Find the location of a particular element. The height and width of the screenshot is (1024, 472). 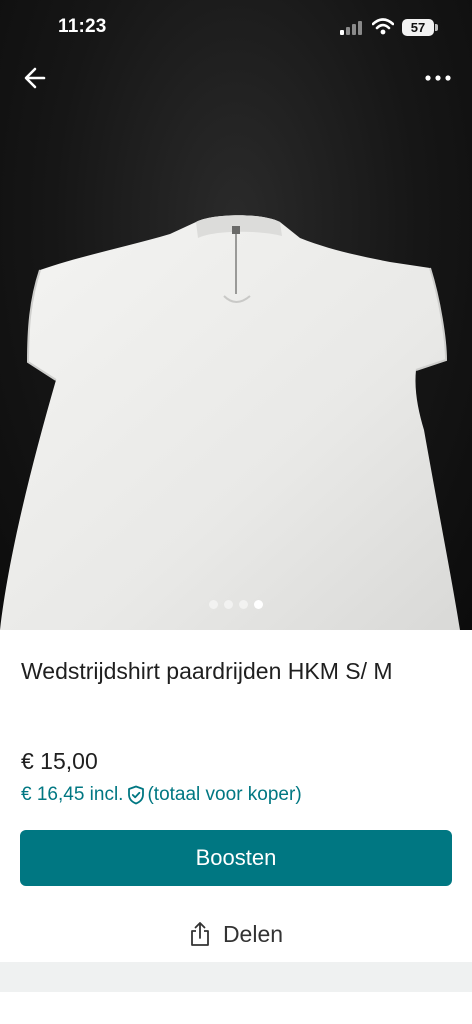

share-button: Delen is located at coordinates (236, 934).